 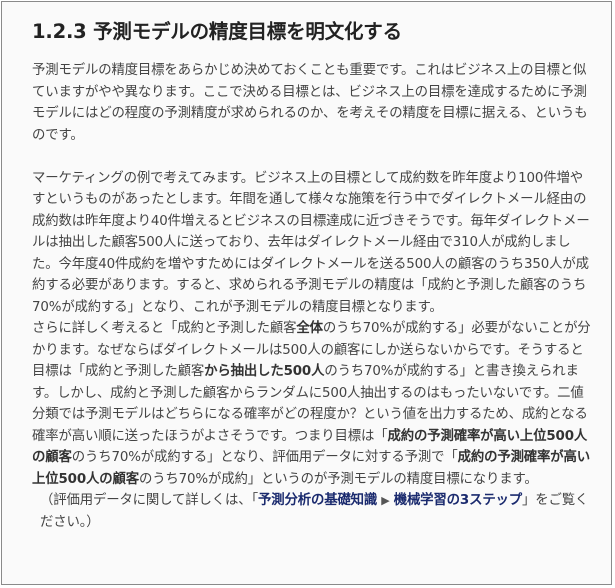 What do you see at coordinates (149, 500) in the screenshot?
I see `note-prefix: （評価用データに関して詳しくは、「` at bounding box center [149, 500].